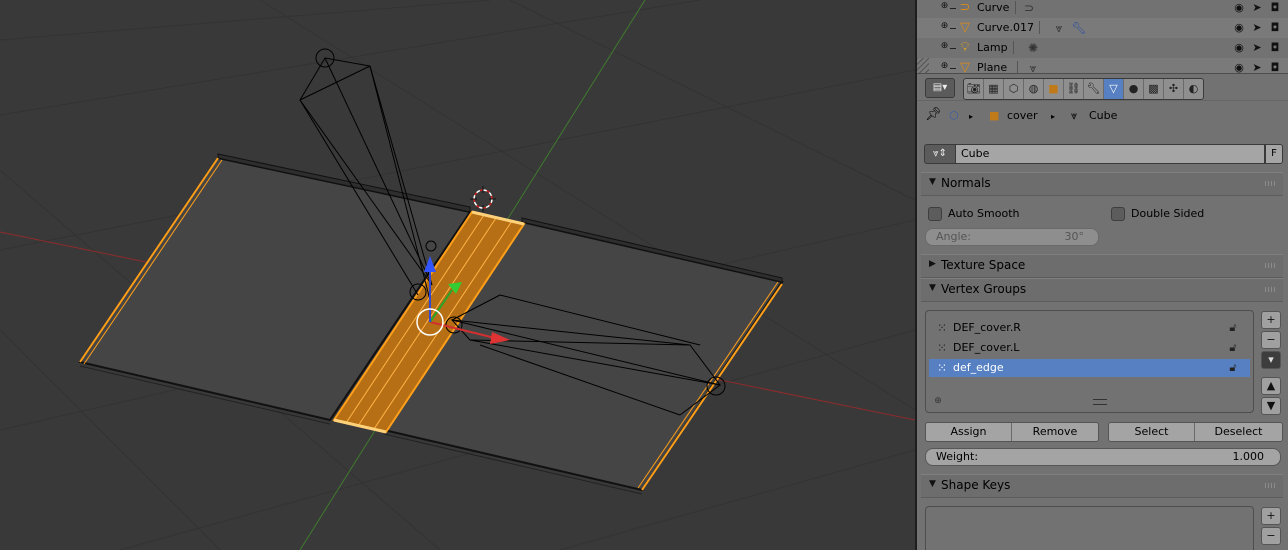 The height and width of the screenshot is (550, 1288). I want to click on wrench-icon: 🔧︎, so click(1079, 28).